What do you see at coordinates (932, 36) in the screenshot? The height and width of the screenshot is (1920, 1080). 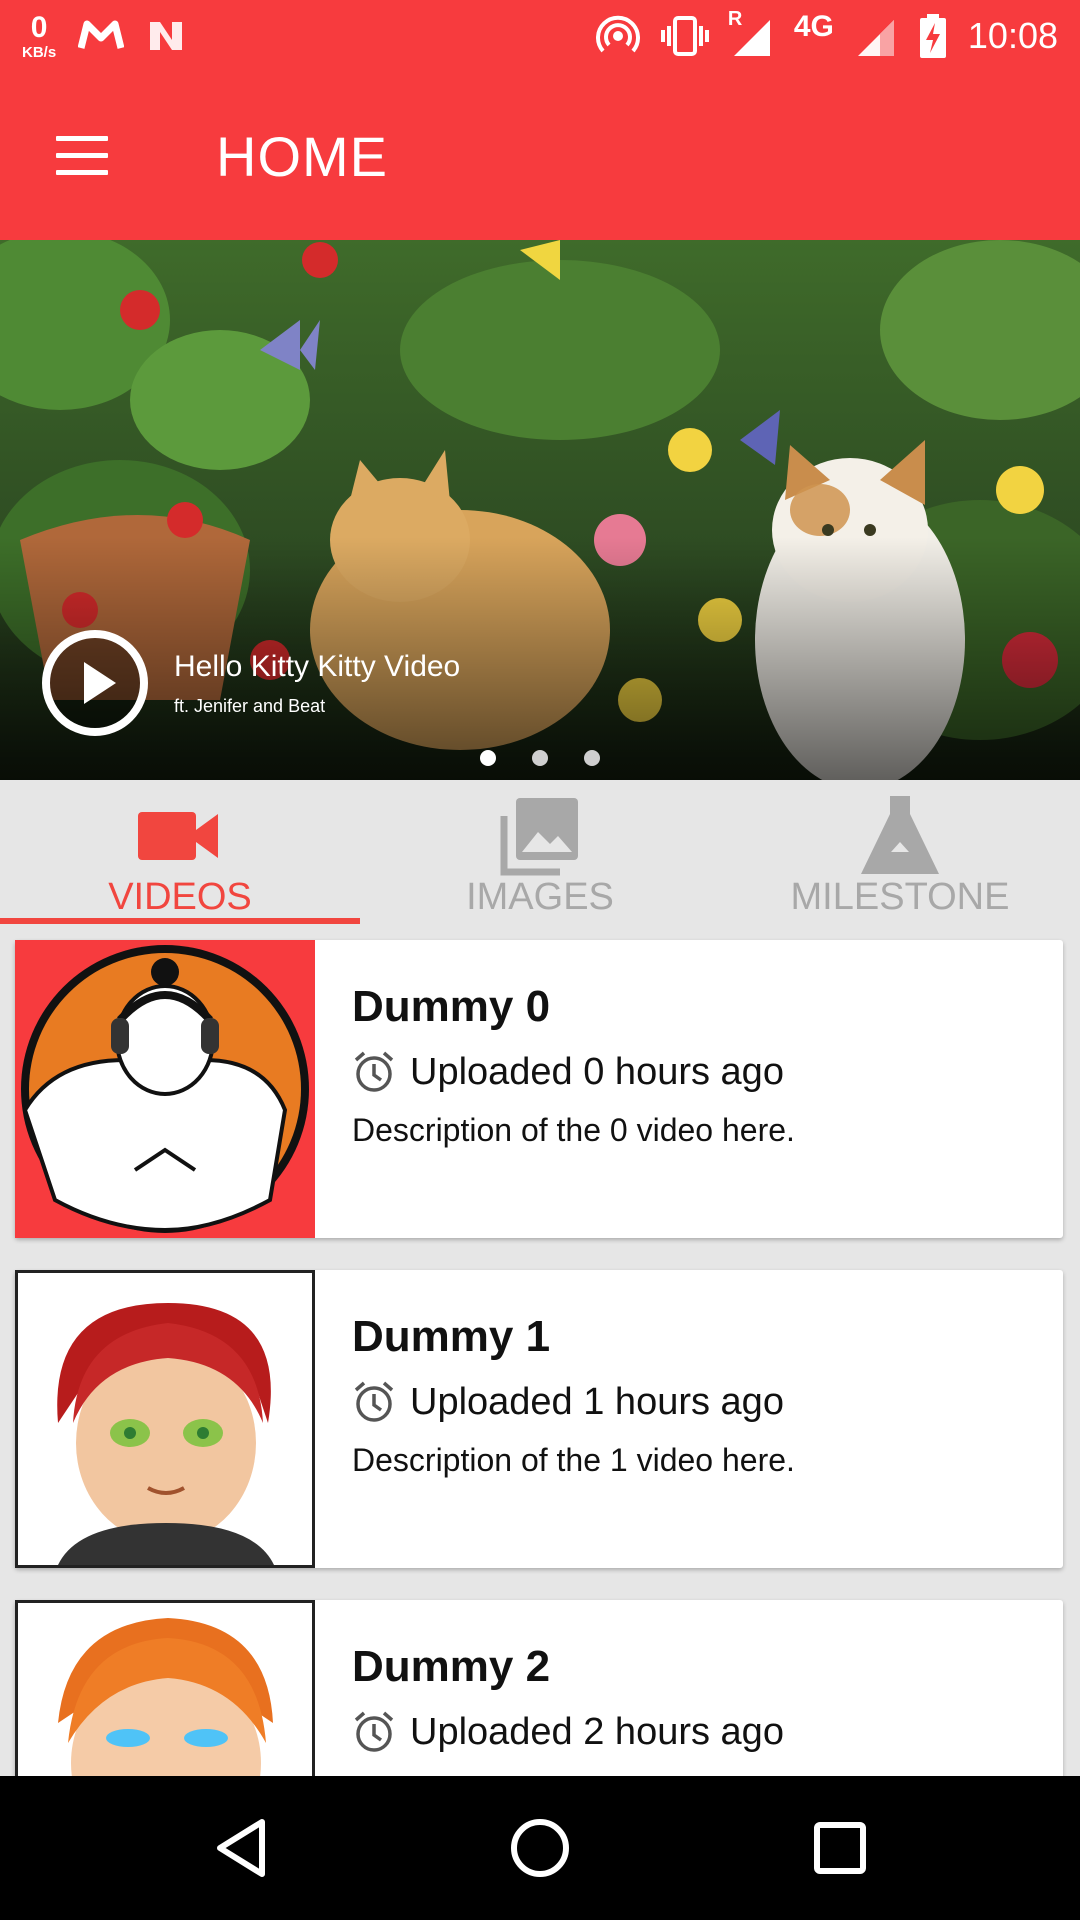 I see `battery-charging-icon` at bounding box center [932, 36].